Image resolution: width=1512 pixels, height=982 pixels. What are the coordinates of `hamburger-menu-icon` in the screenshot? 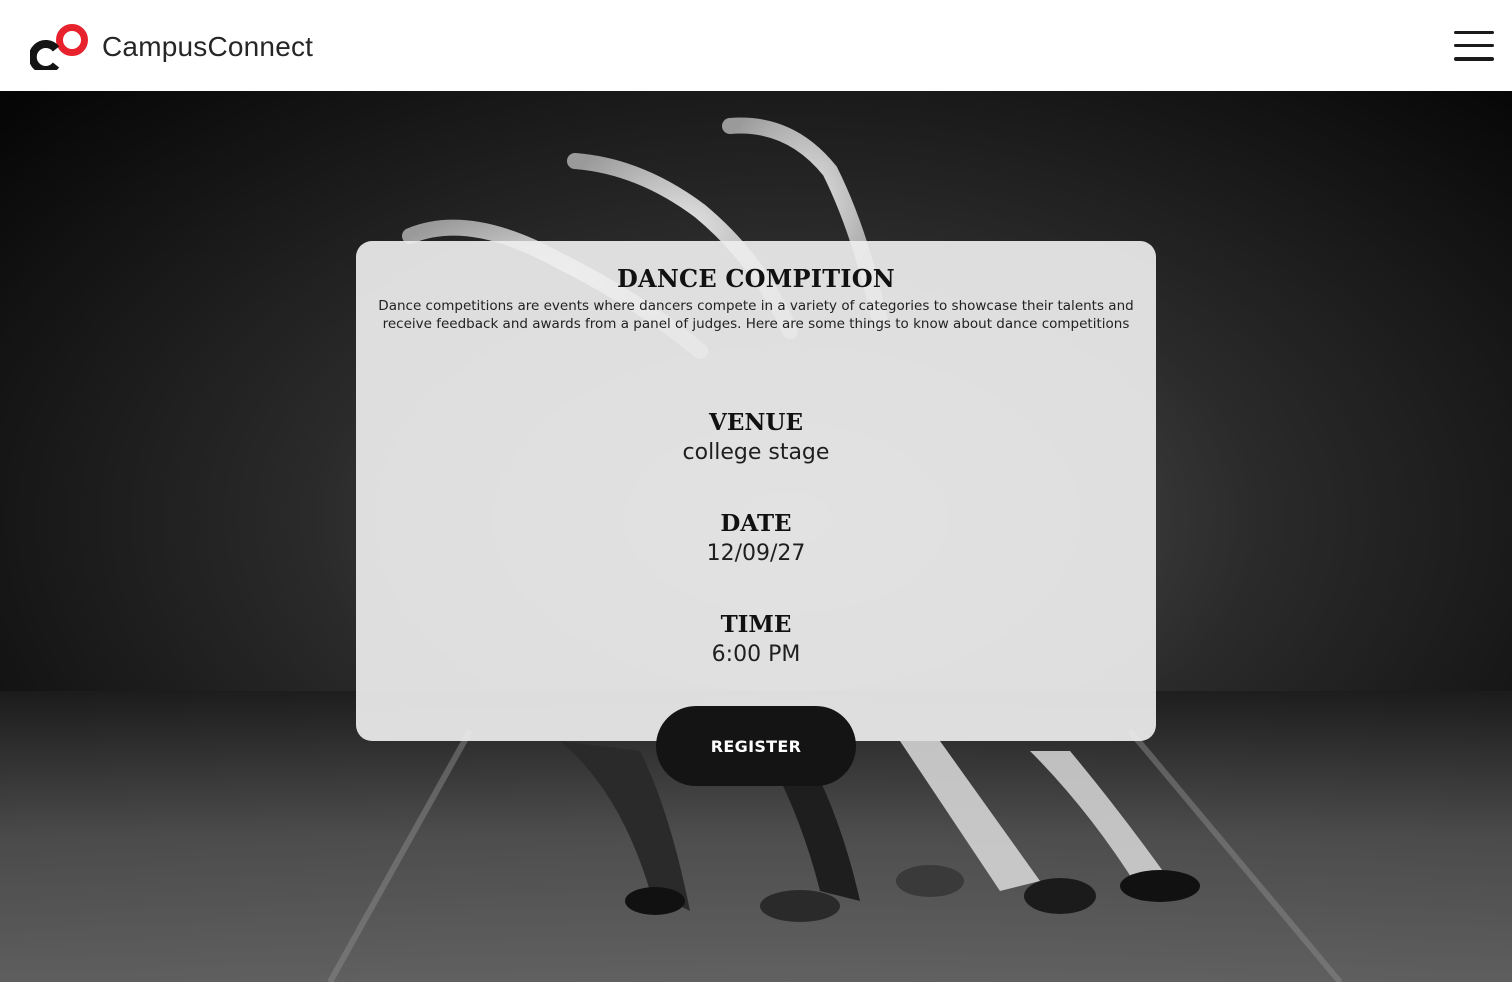 It's located at (1474, 45).